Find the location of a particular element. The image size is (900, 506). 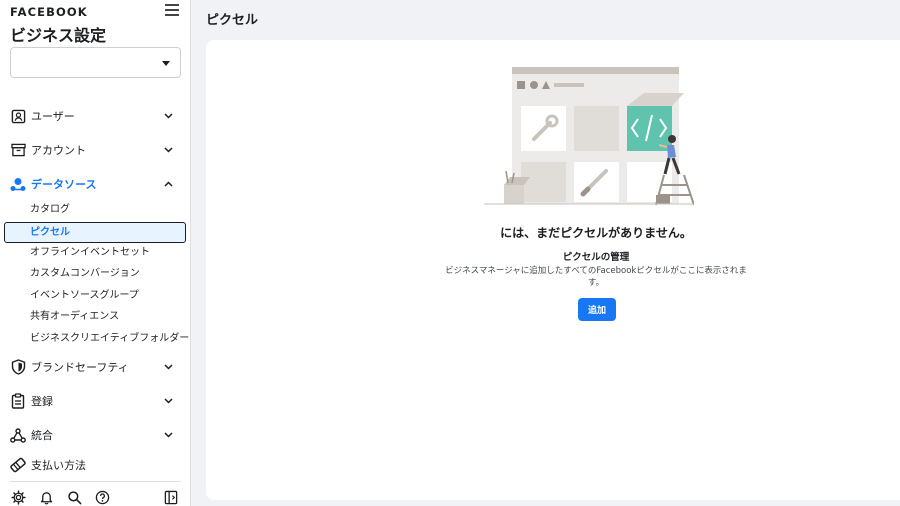

help-icon is located at coordinates (103, 498).